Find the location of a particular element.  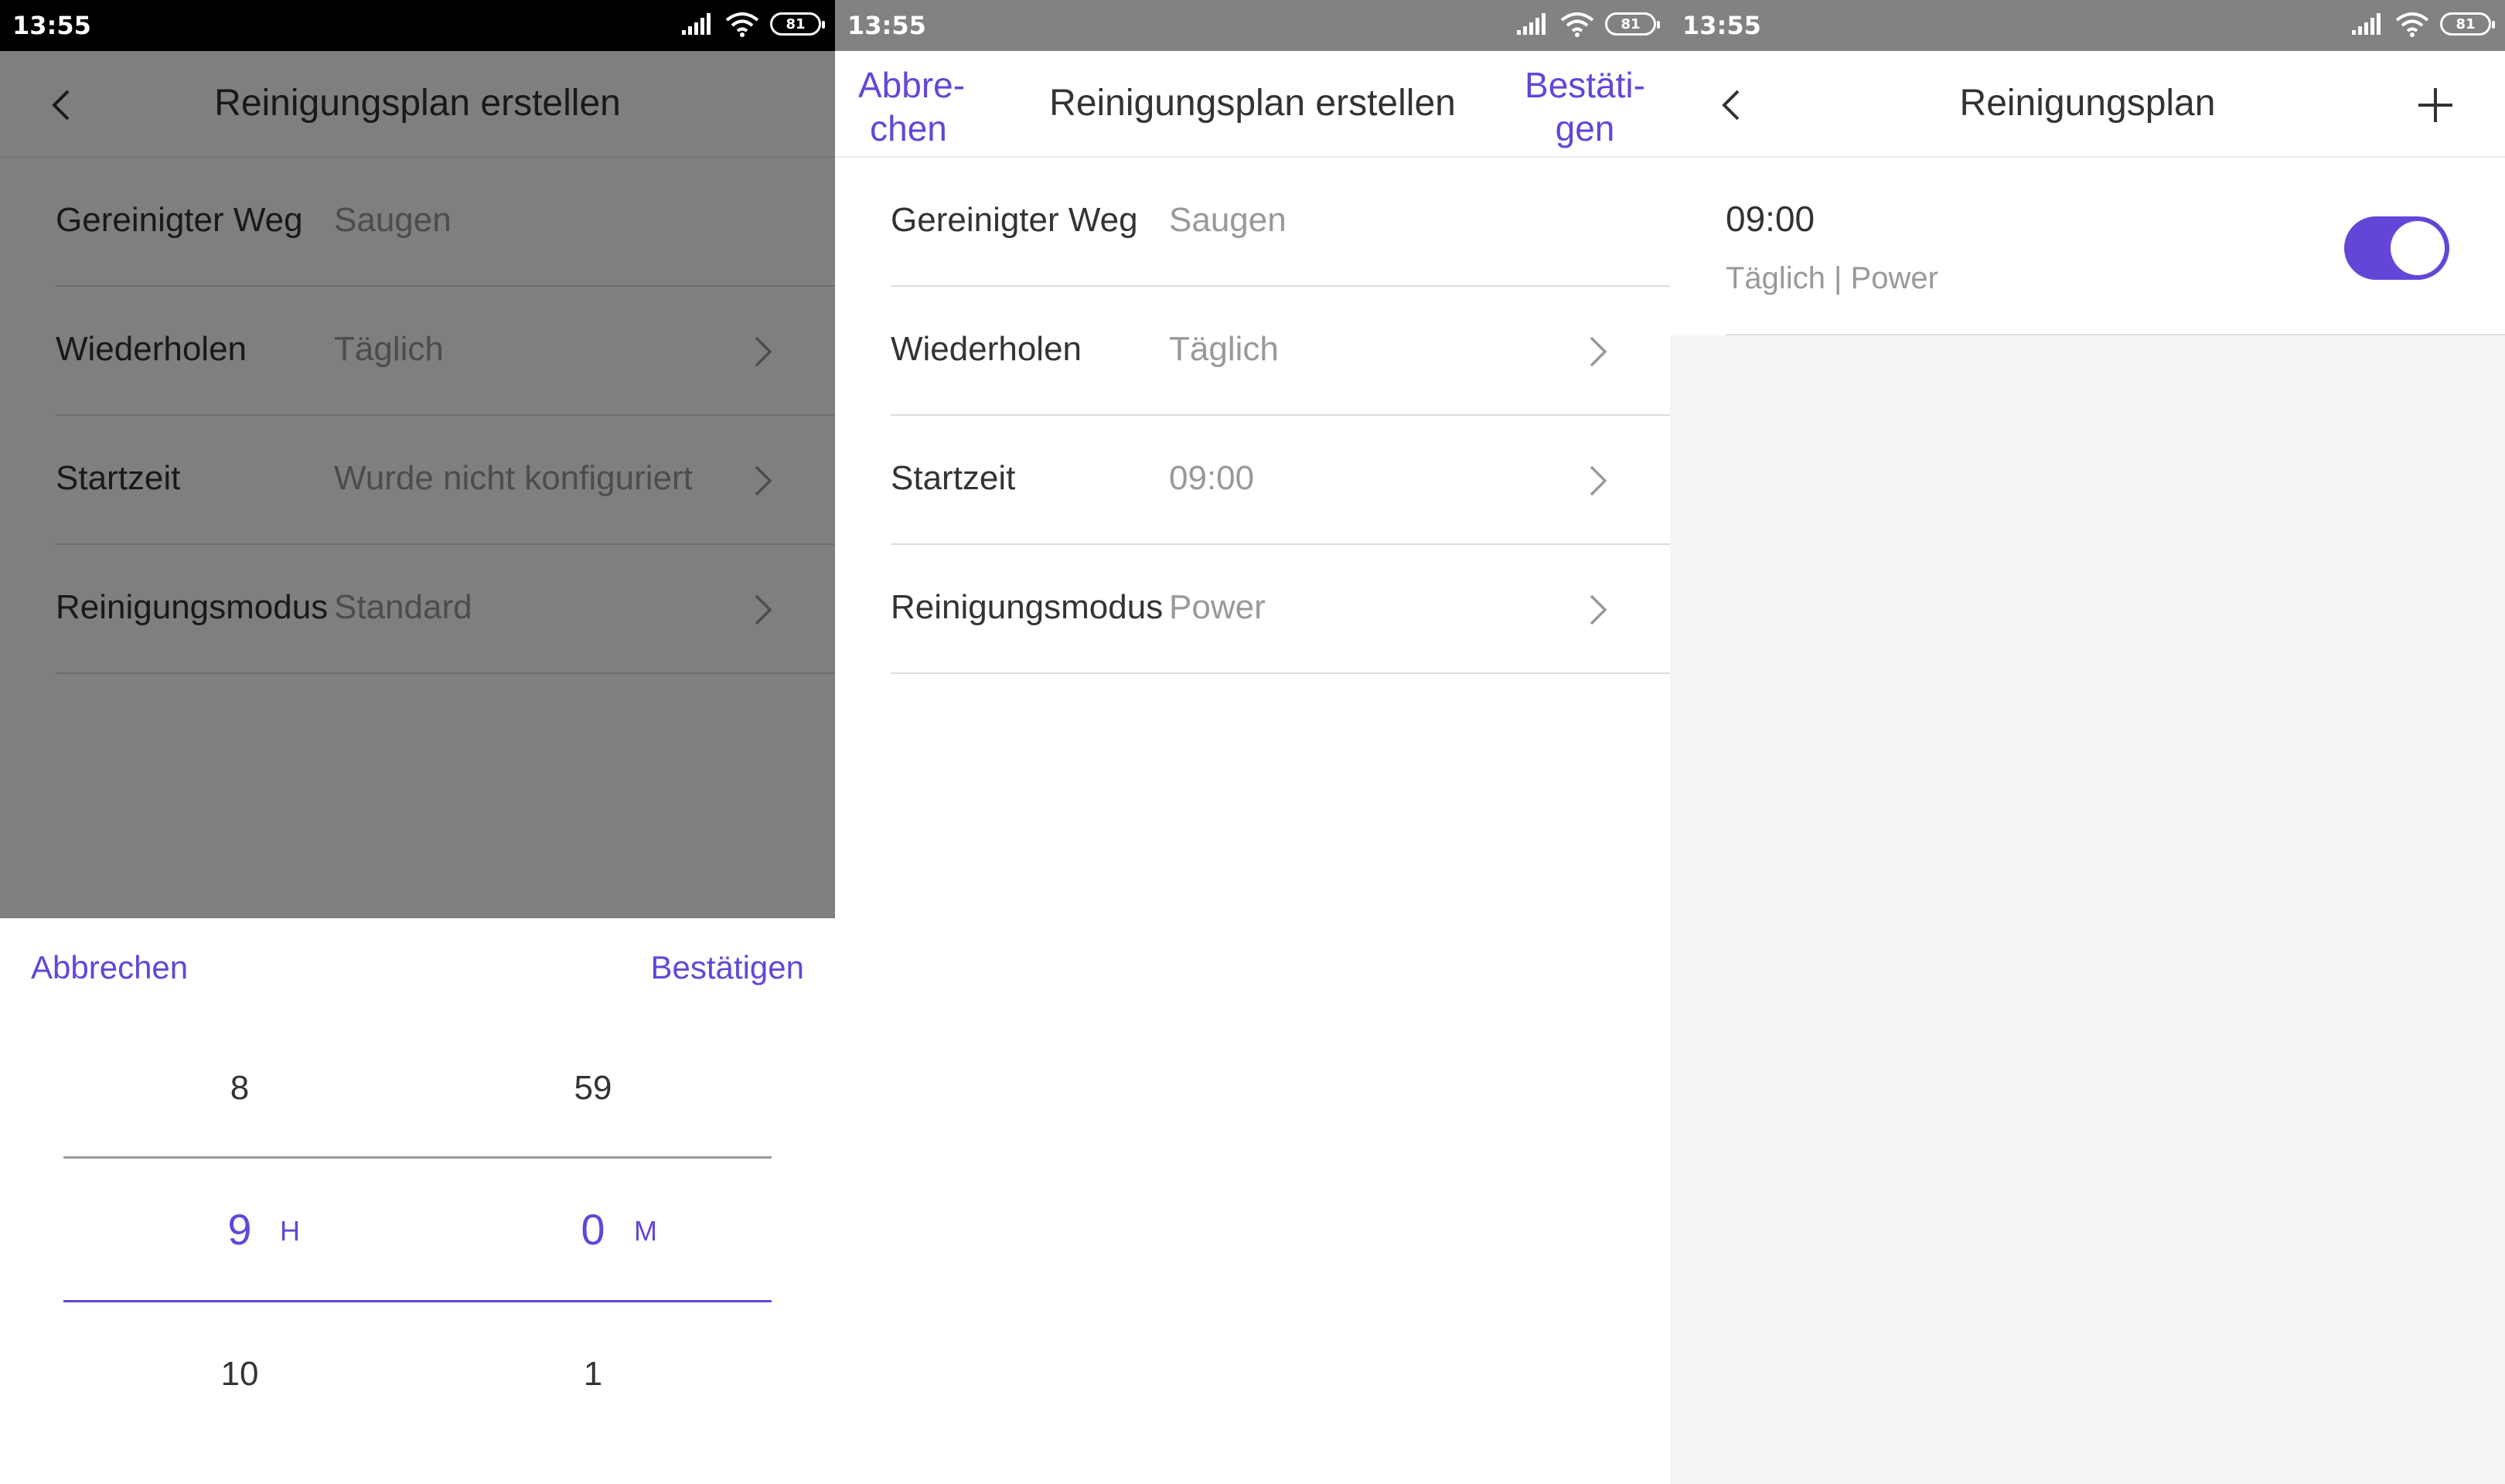

confirm-label-line1: Bestäti- is located at coordinates (1585, 85).